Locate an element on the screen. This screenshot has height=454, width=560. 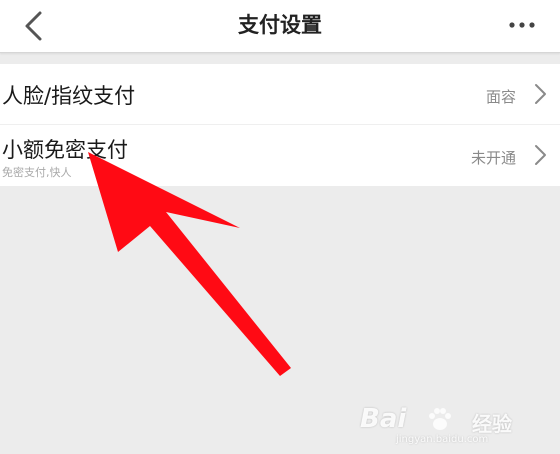
watermark-url: jingyan.baidu.com is located at coordinates (442, 439).